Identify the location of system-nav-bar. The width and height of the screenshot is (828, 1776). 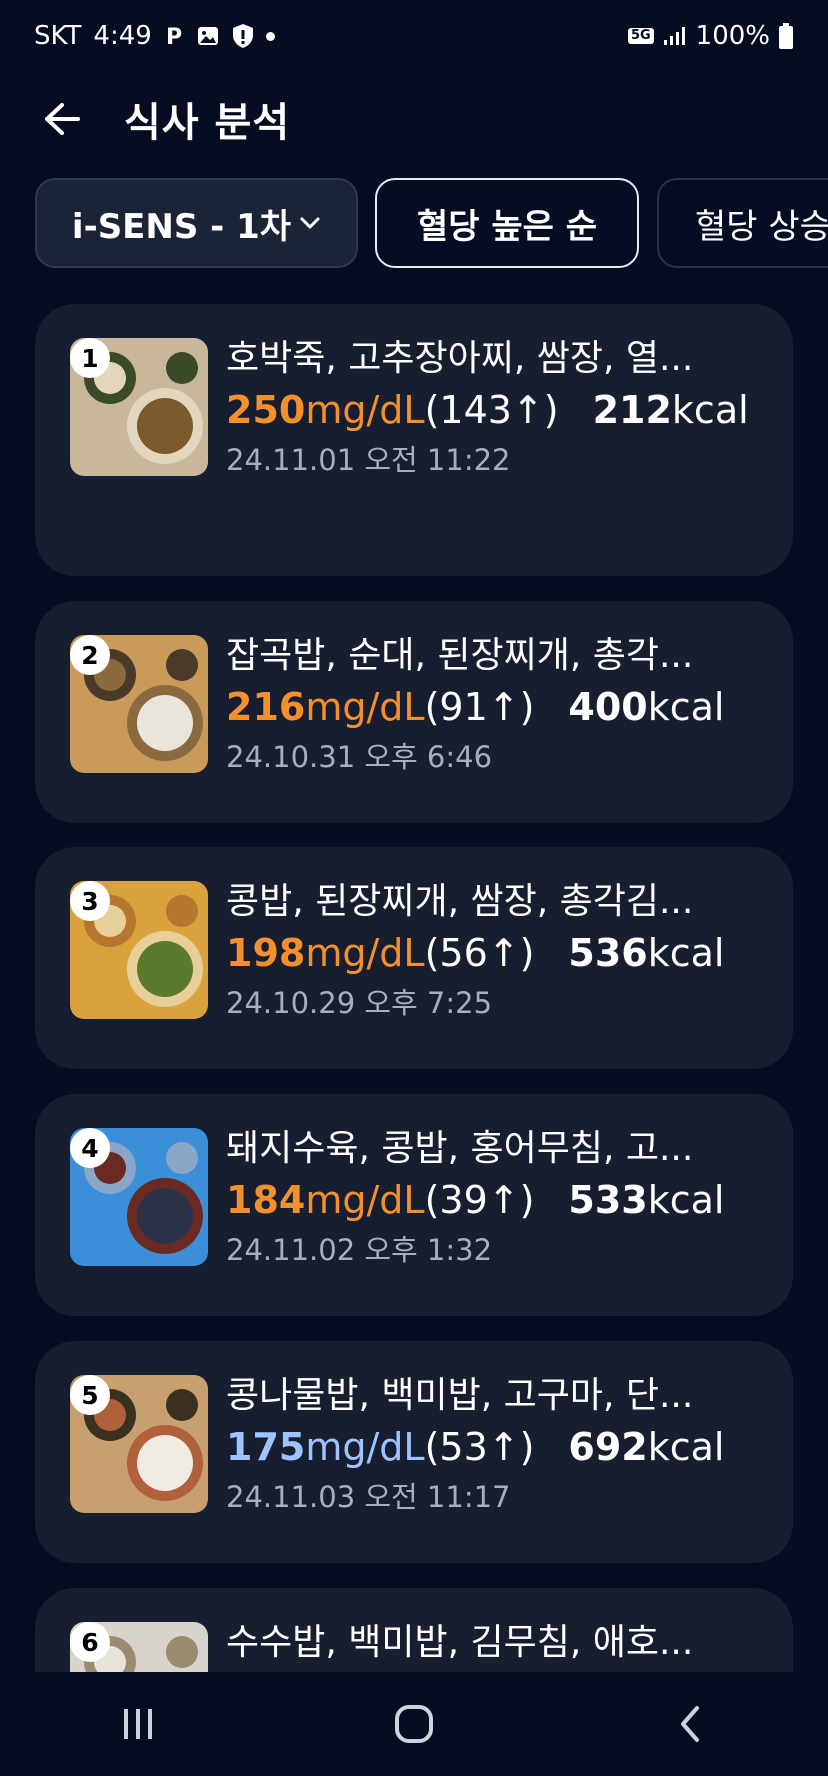
(414, 1724).